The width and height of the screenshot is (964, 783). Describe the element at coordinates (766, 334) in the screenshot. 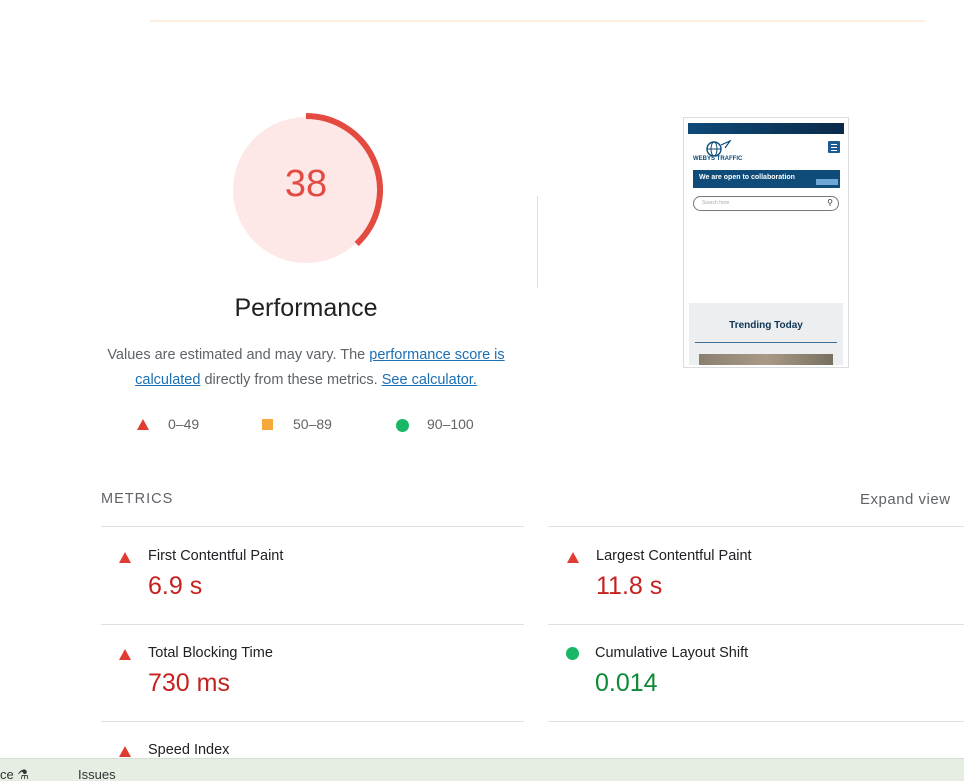

I see `thumbnail-trending-section: Trending Today` at that location.